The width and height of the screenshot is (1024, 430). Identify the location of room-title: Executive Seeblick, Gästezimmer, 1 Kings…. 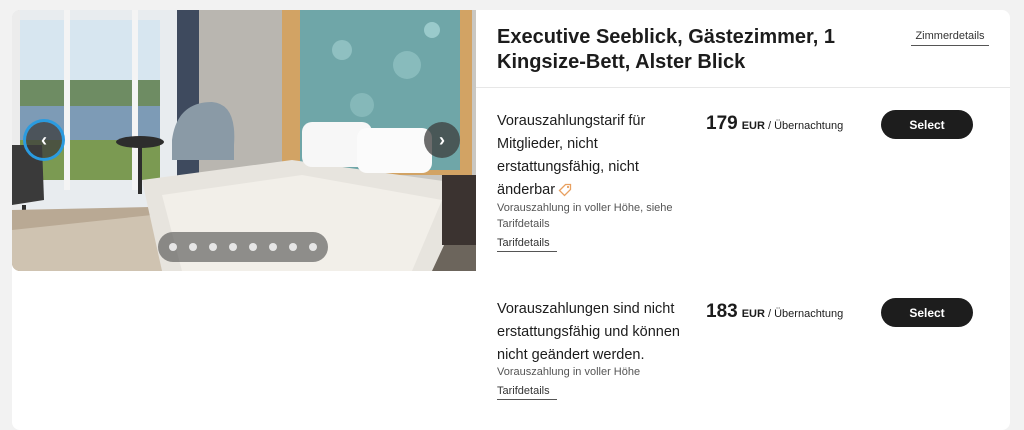
(666, 49).